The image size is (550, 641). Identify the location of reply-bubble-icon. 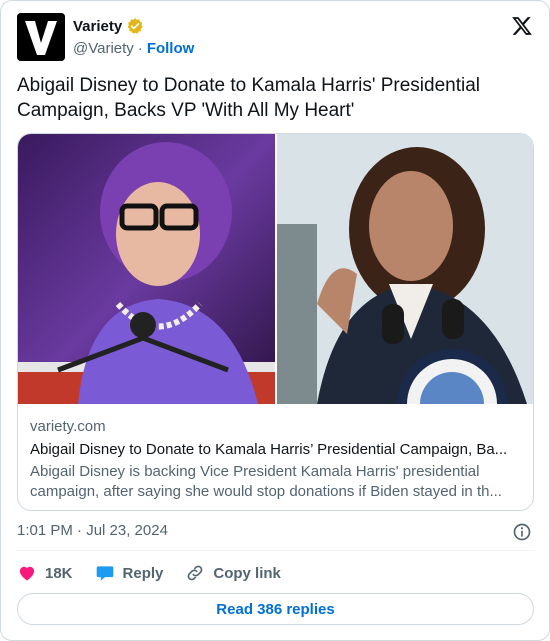
(104, 573).